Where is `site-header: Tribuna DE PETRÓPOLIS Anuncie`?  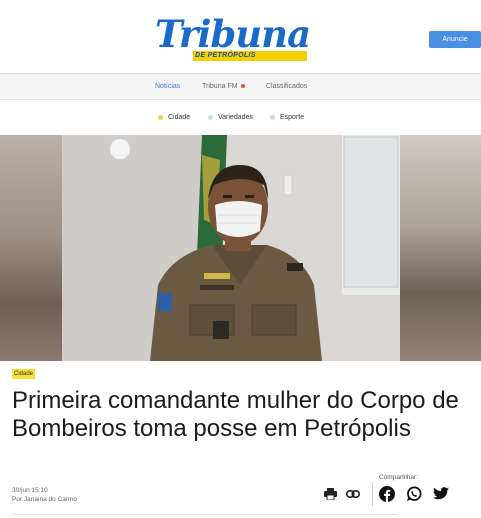 site-header: Tribuna DE PETRÓPOLIS Anuncie is located at coordinates (240, 37).